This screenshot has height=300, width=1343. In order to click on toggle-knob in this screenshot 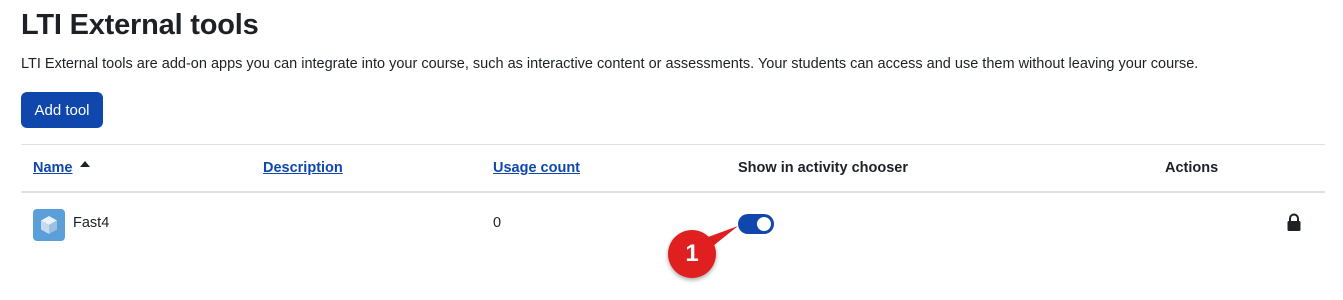, I will do `click(764, 224)`.